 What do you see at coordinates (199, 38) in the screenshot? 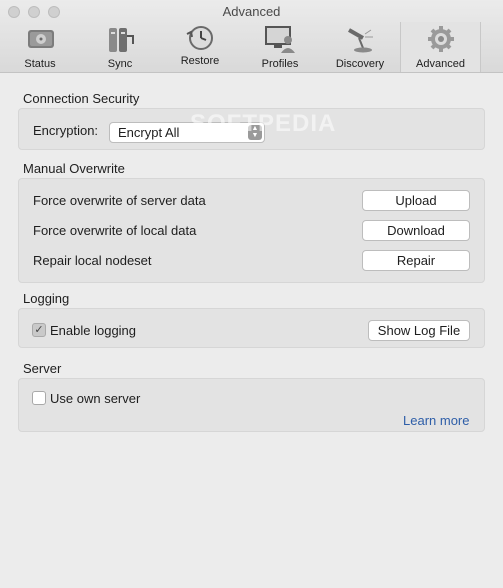
I see `restore-clock-icon` at bounding box center [199, 38].